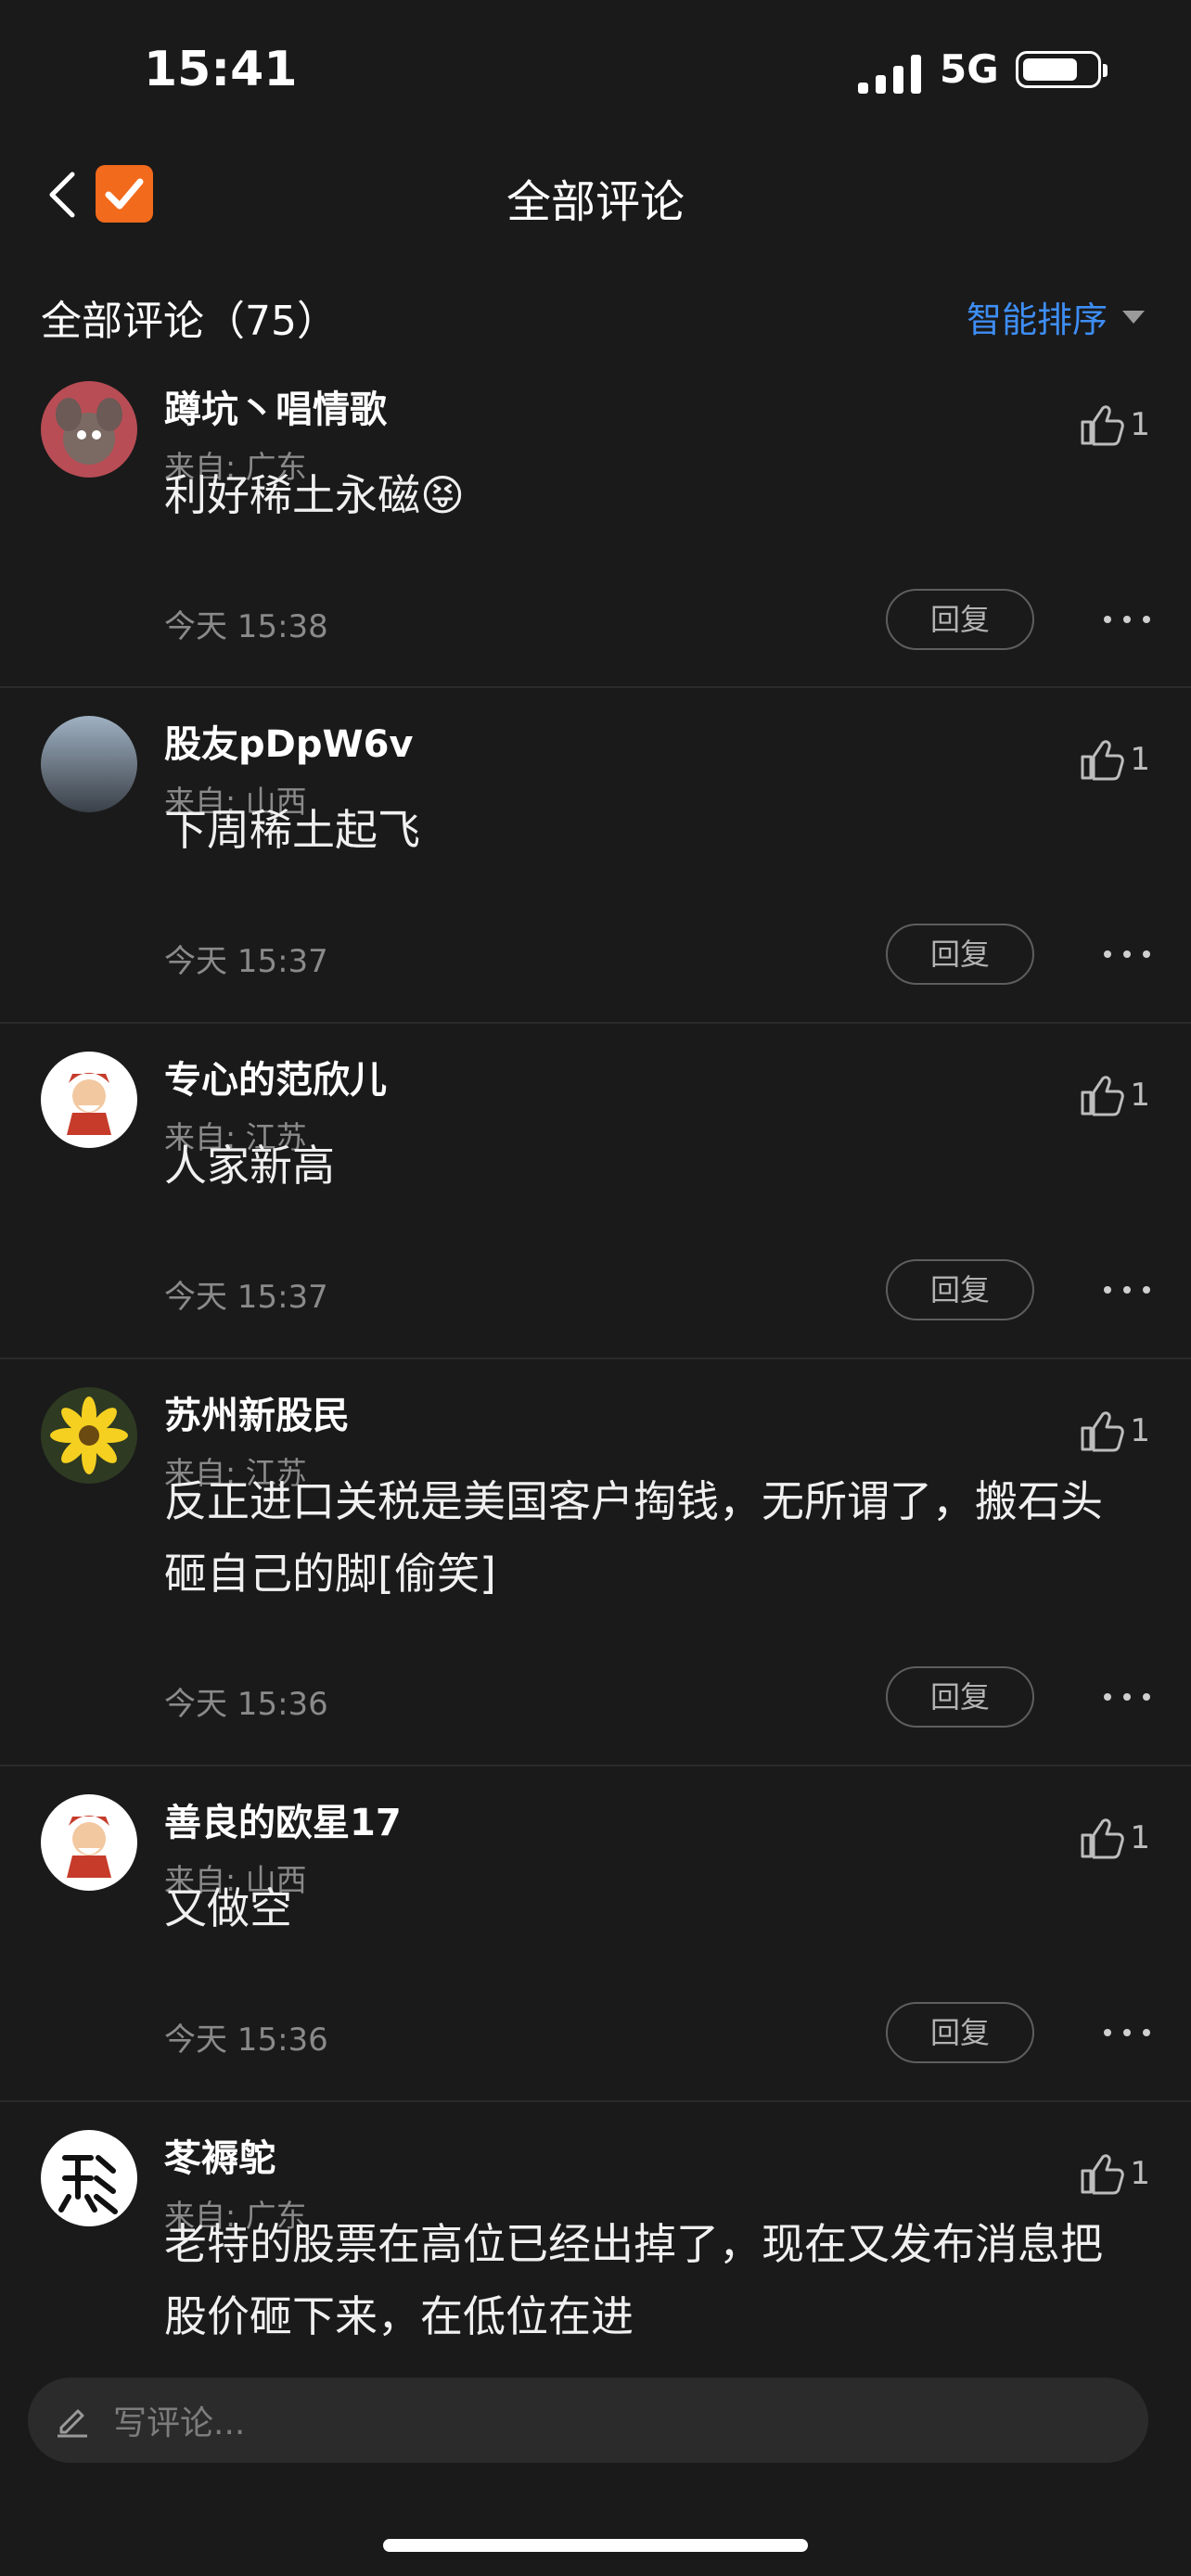 The height and width of the screenshot is (2576, 1191). I want to click on username: 专心的范欣儿, so click(275, 1076).